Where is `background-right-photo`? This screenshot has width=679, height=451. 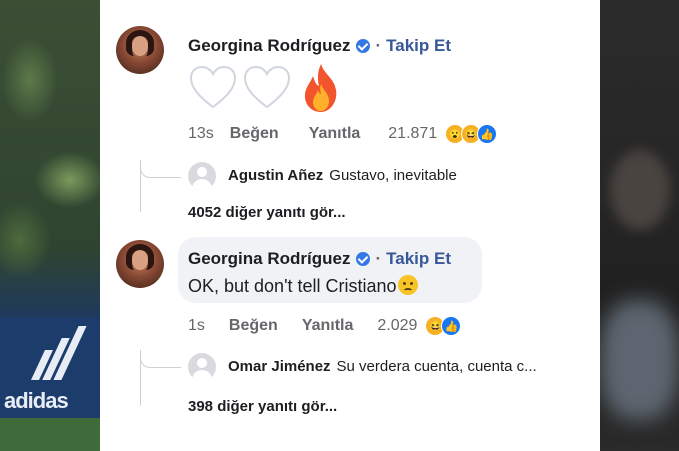 background-right-photo is located at coordinates (639, 225).